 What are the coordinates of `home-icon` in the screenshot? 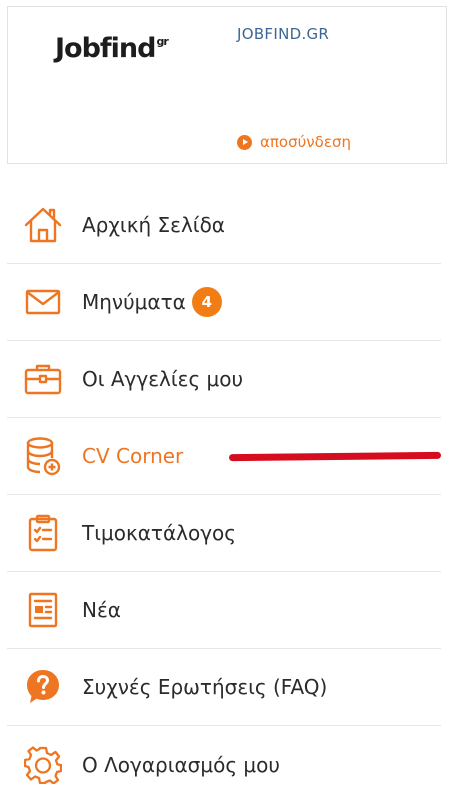 It's located at (43, 225).